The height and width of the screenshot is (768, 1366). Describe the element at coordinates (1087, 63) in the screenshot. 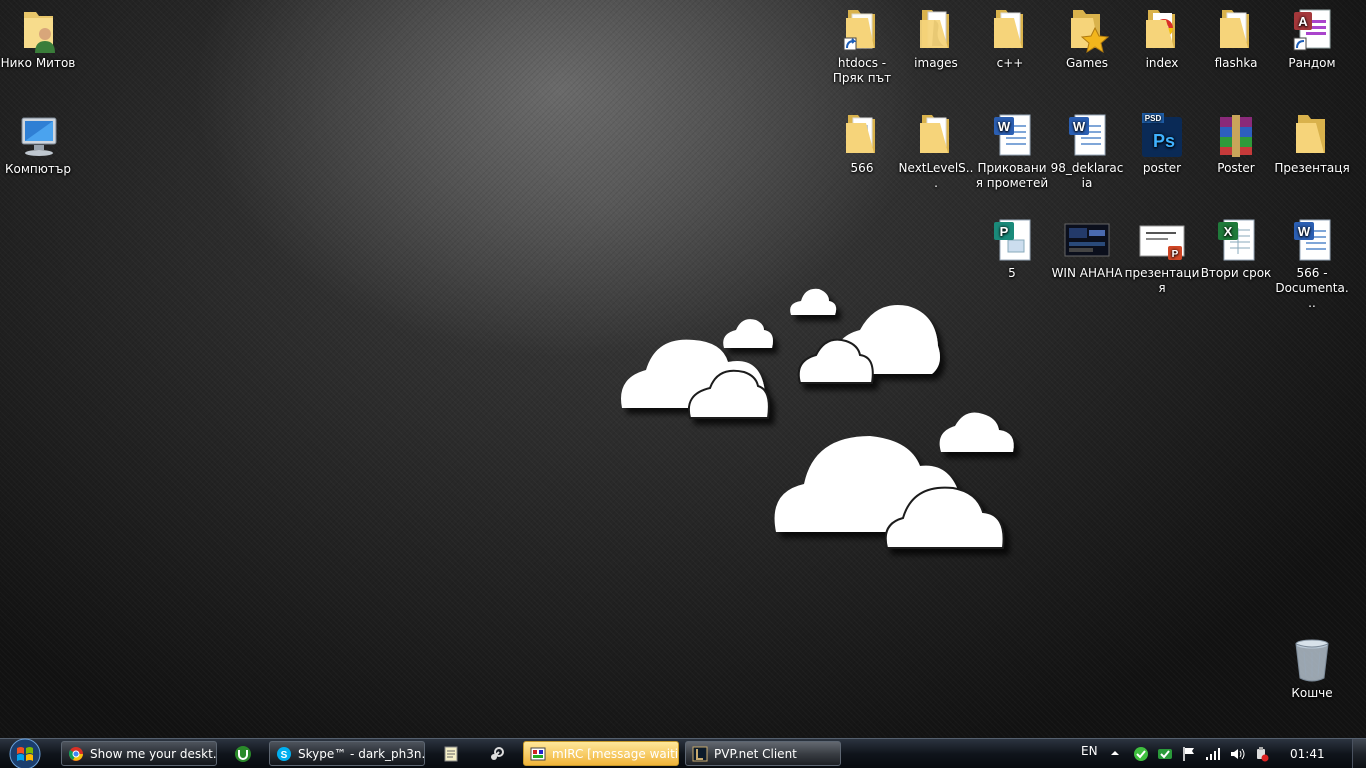

I see `desktop-icon-label: Games` at that location.